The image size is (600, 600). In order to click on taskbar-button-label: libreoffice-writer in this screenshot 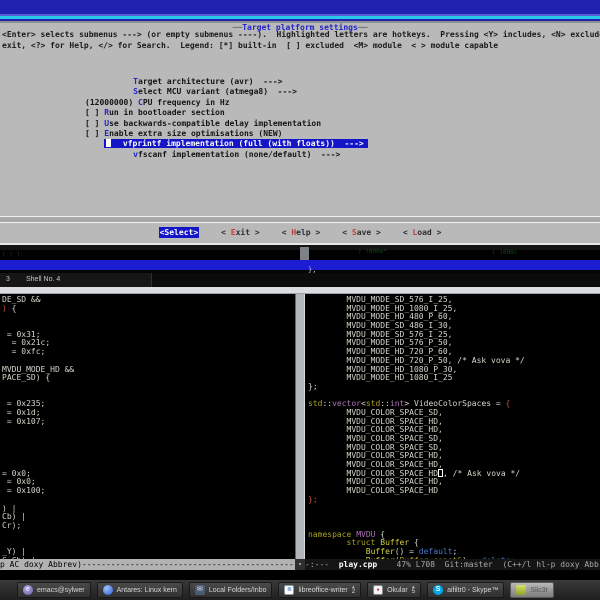, I will do `click(323, 590)`.